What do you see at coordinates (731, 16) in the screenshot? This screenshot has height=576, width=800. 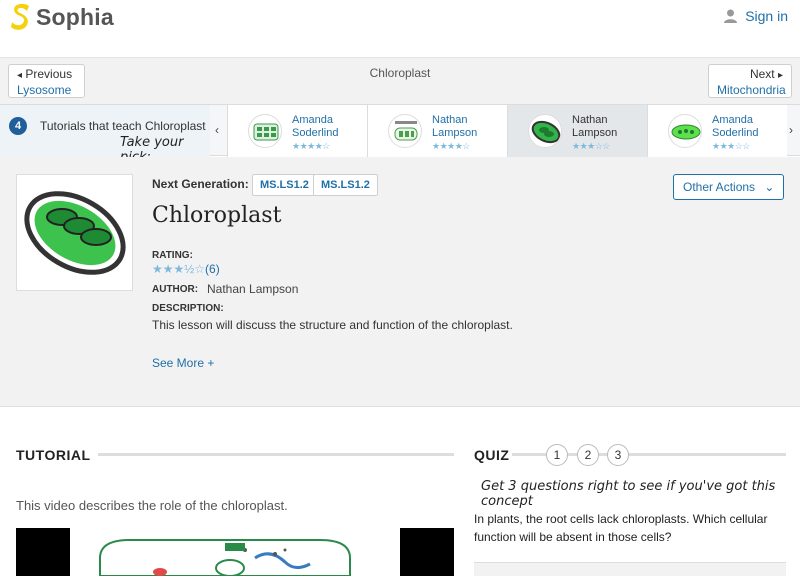 I see `user-icon` at bounding box center [731, 16].